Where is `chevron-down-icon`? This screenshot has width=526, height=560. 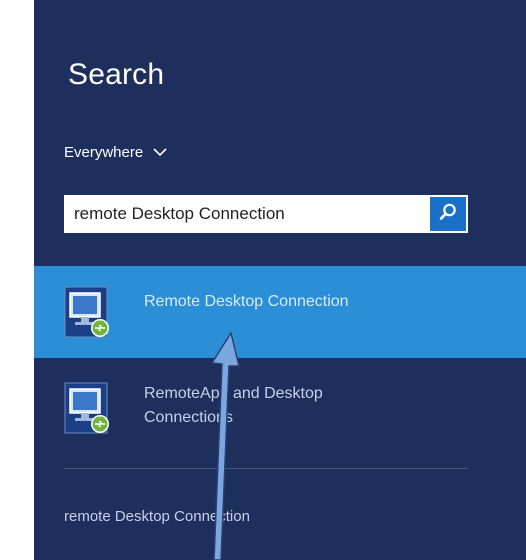
chevron-down-icon is located at coordinates (160, 152).